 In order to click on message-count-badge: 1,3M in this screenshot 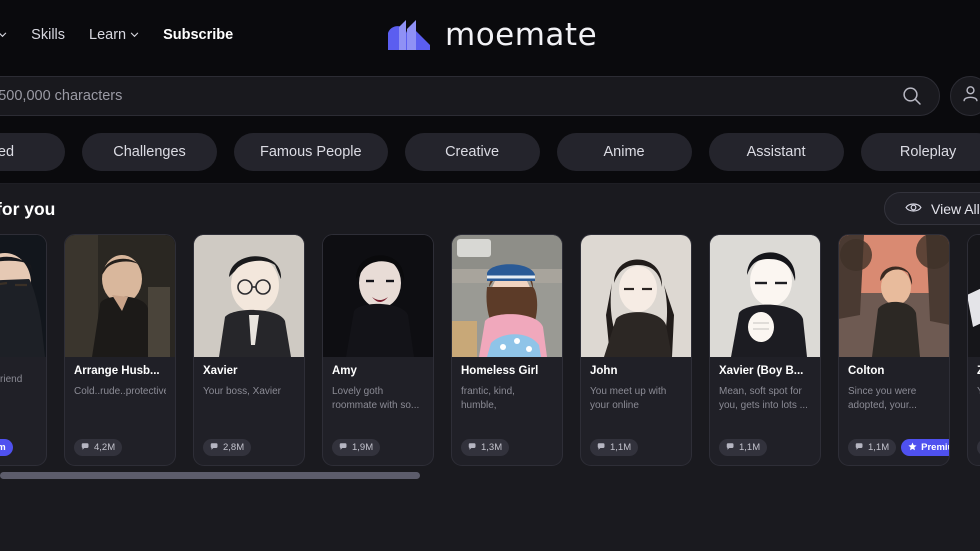, I will do `click(485, 447)`.